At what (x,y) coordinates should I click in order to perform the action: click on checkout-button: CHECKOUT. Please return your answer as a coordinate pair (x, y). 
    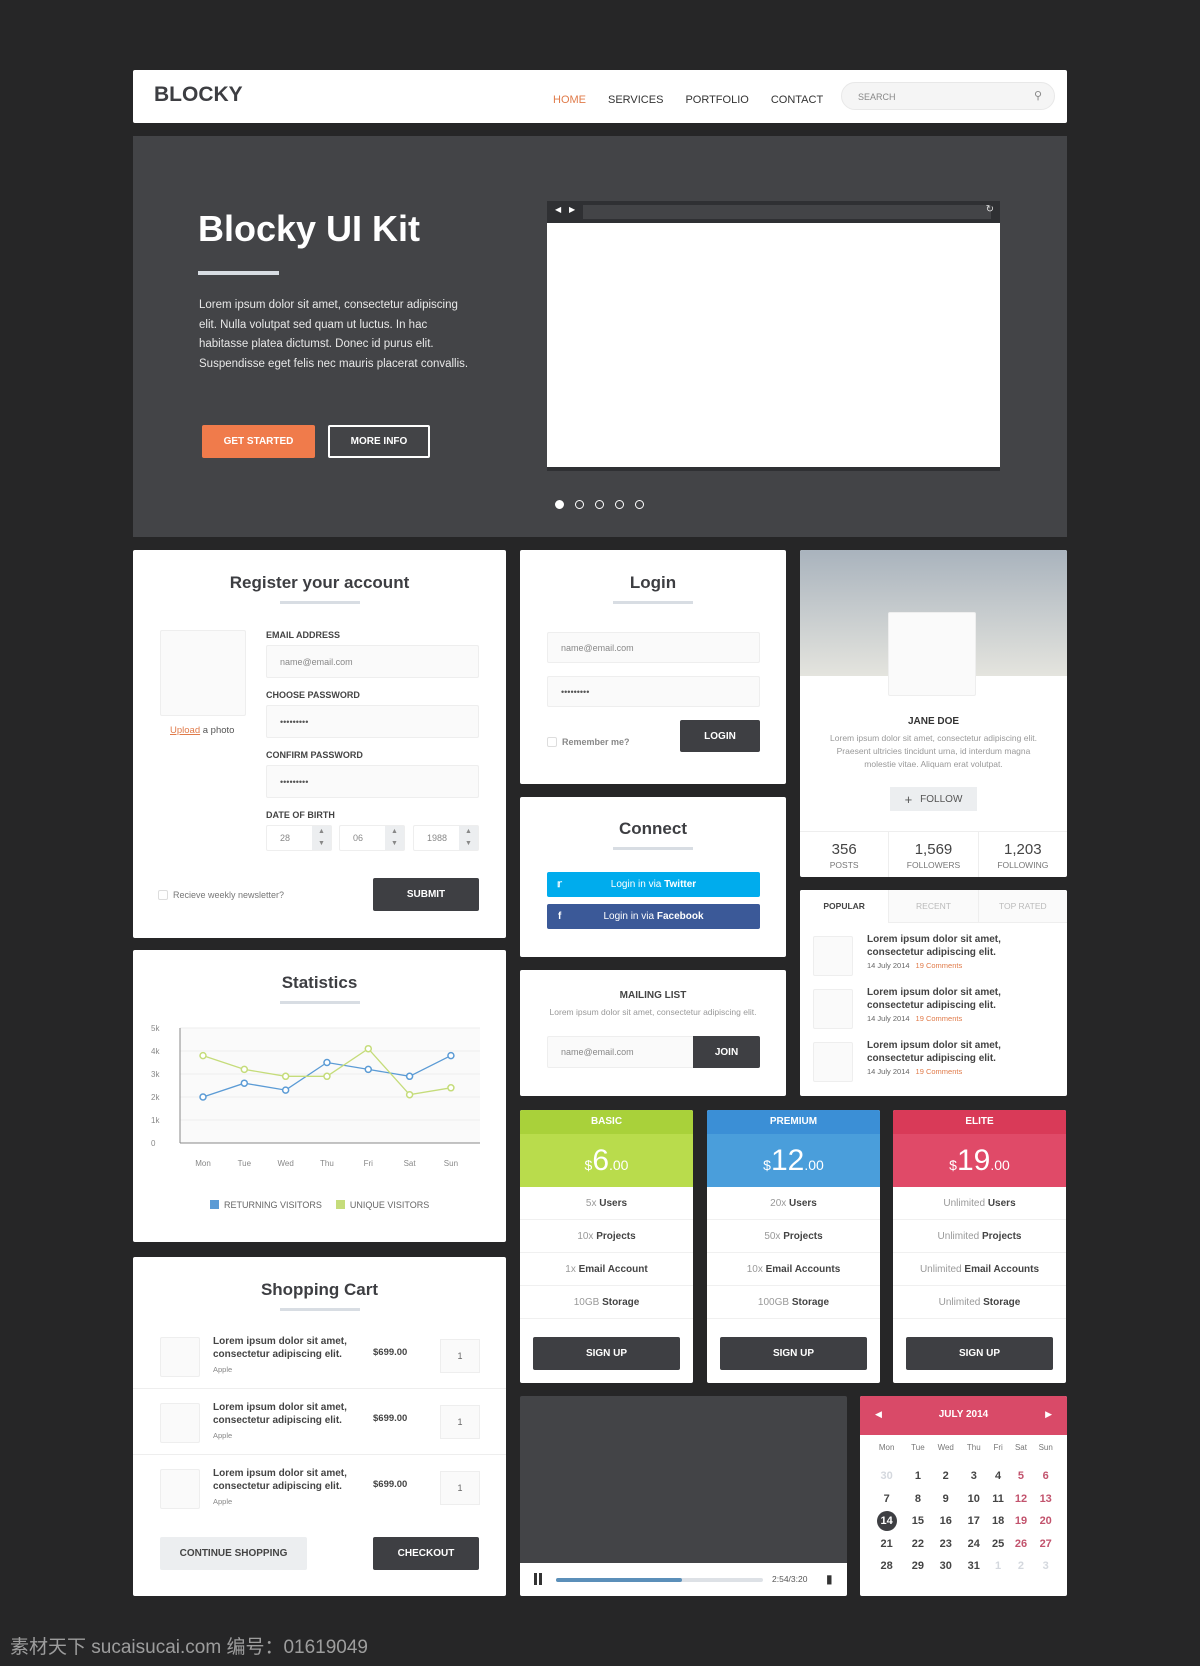
    Looking at the image, I should click on (426, 1553).